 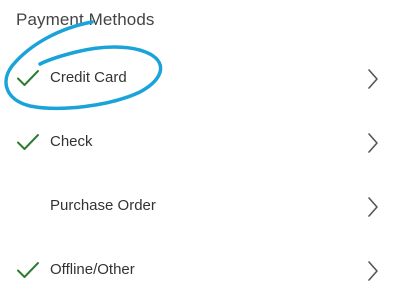 What do you see at coordinates (103, 205) in the screenshot?
I see `payment-method-label: Purchase Order` at bounding box center [103, 205].